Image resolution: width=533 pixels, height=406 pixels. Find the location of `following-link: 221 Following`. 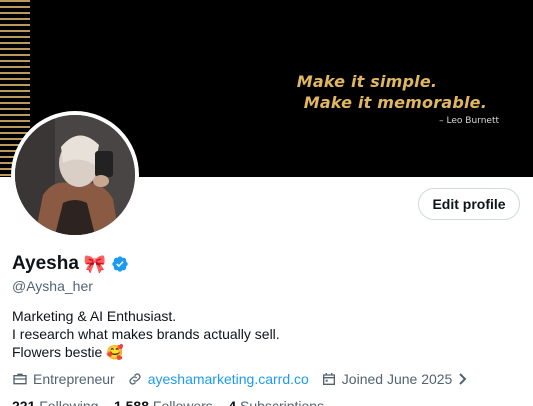

following-link: 221 Following is located at coordinates (55, 402).